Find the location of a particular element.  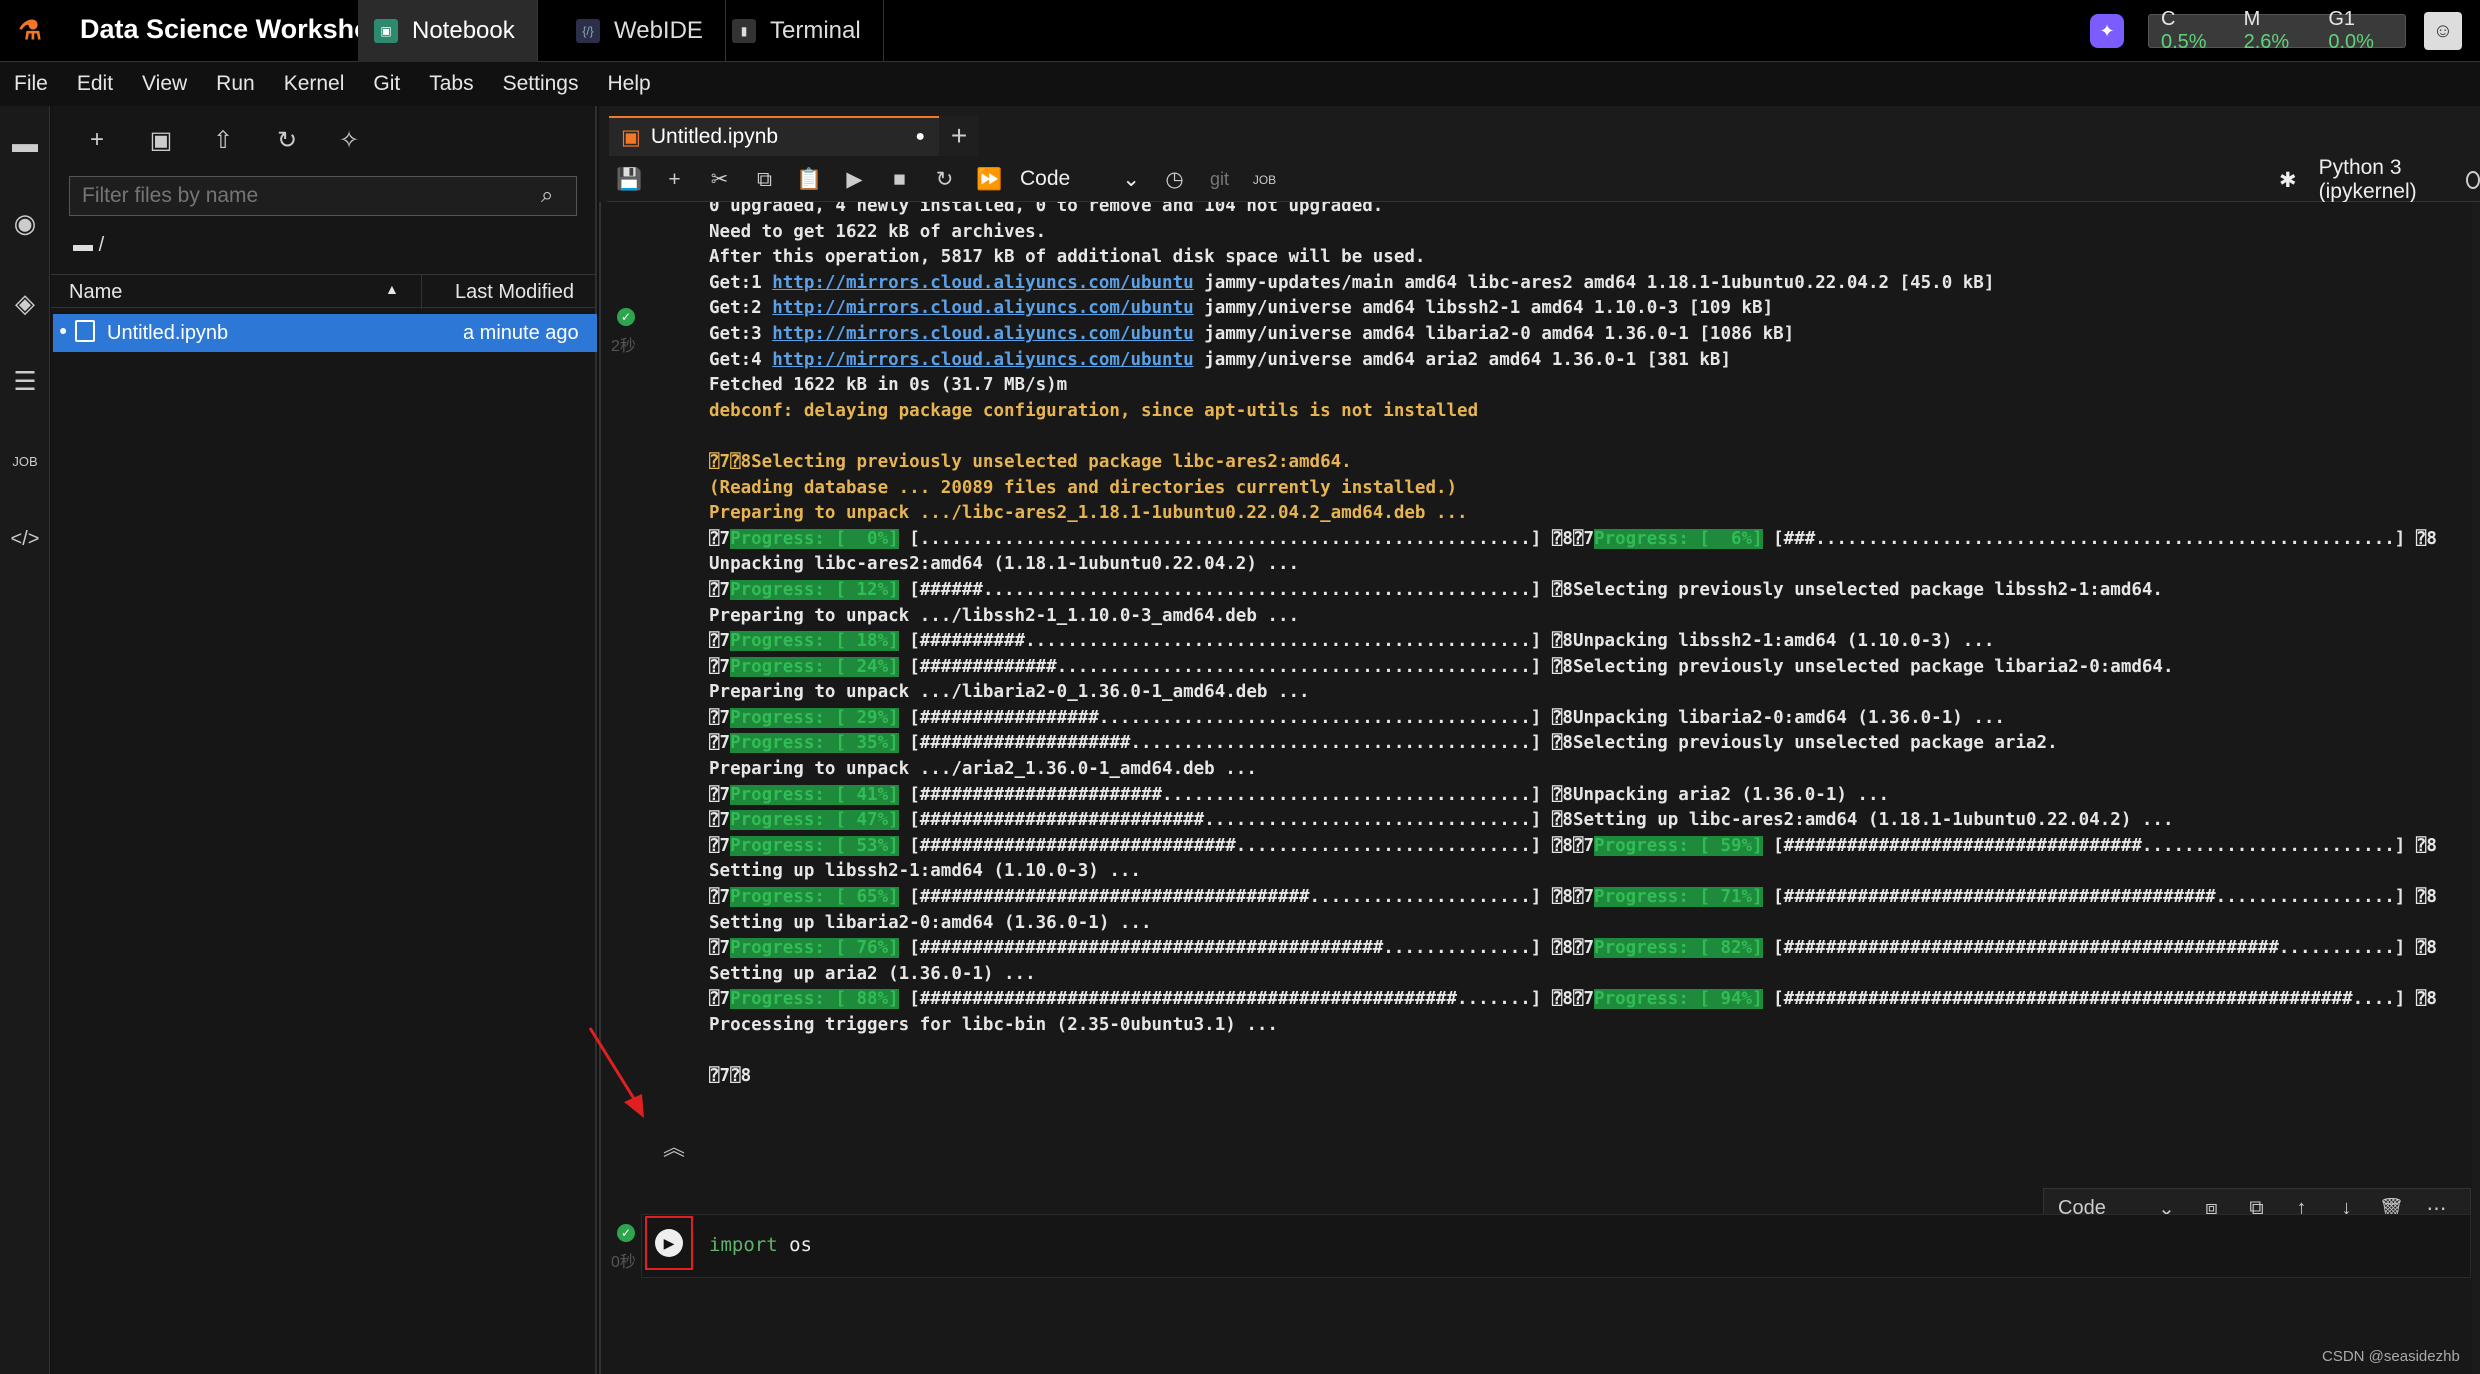

run-icon: ▶ is located at coordinates (854, 180).